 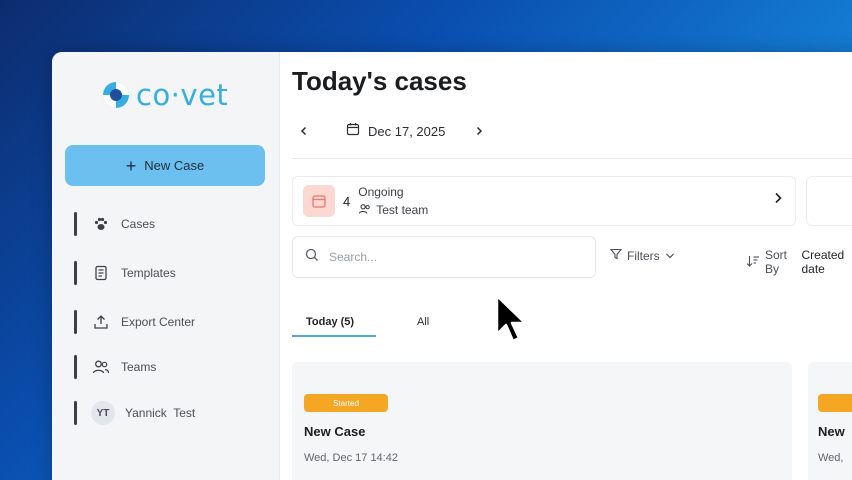 I want to click on calendar-status-icon, so click(x=319, y=201).